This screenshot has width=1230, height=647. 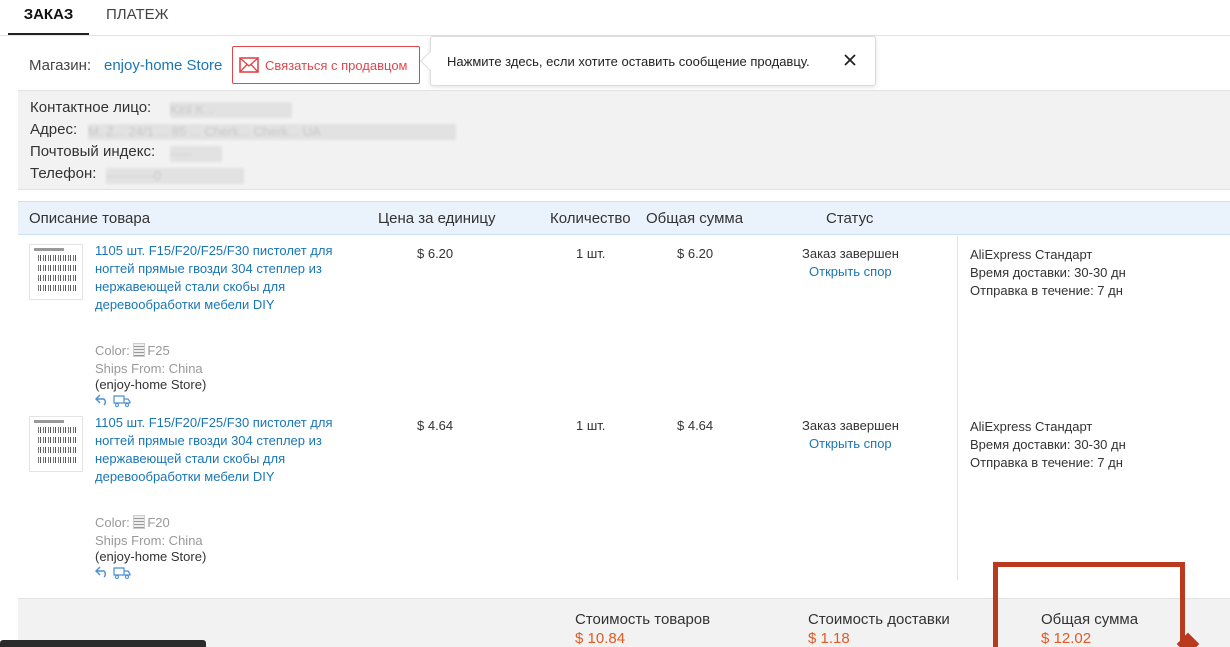 What do you see at coordinates (336, 65) in the screenshot?
I see `contact-seller-label: Связаться с продавцом` at bounding box center [336, 65].